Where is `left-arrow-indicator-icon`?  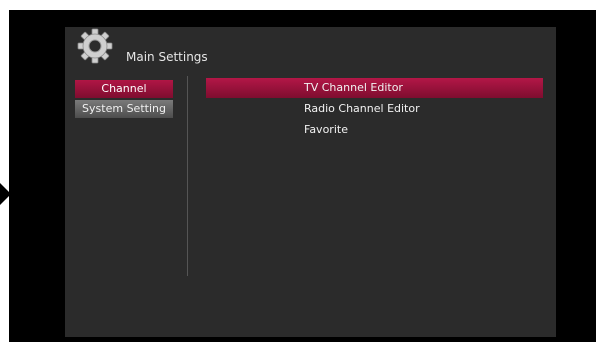 left-arrow-indicator-icon is located at coordinates (5, 194).